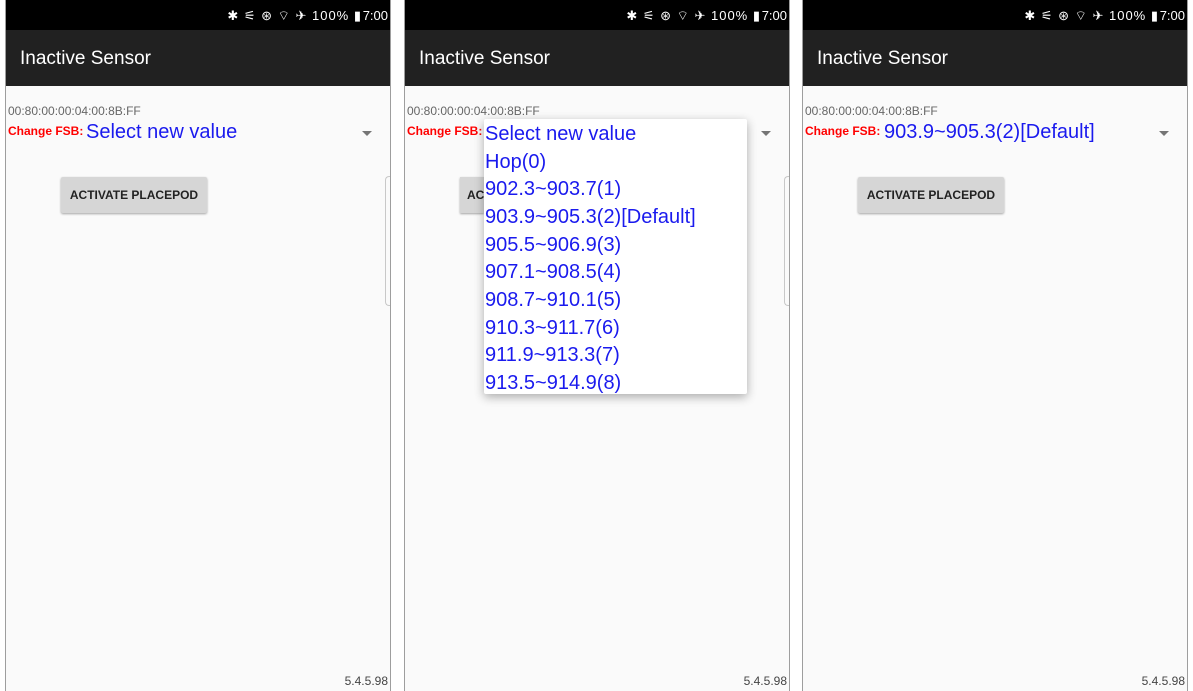  I want to click on dropdown-option: 902.3~903.7(1), so click(553, 189).